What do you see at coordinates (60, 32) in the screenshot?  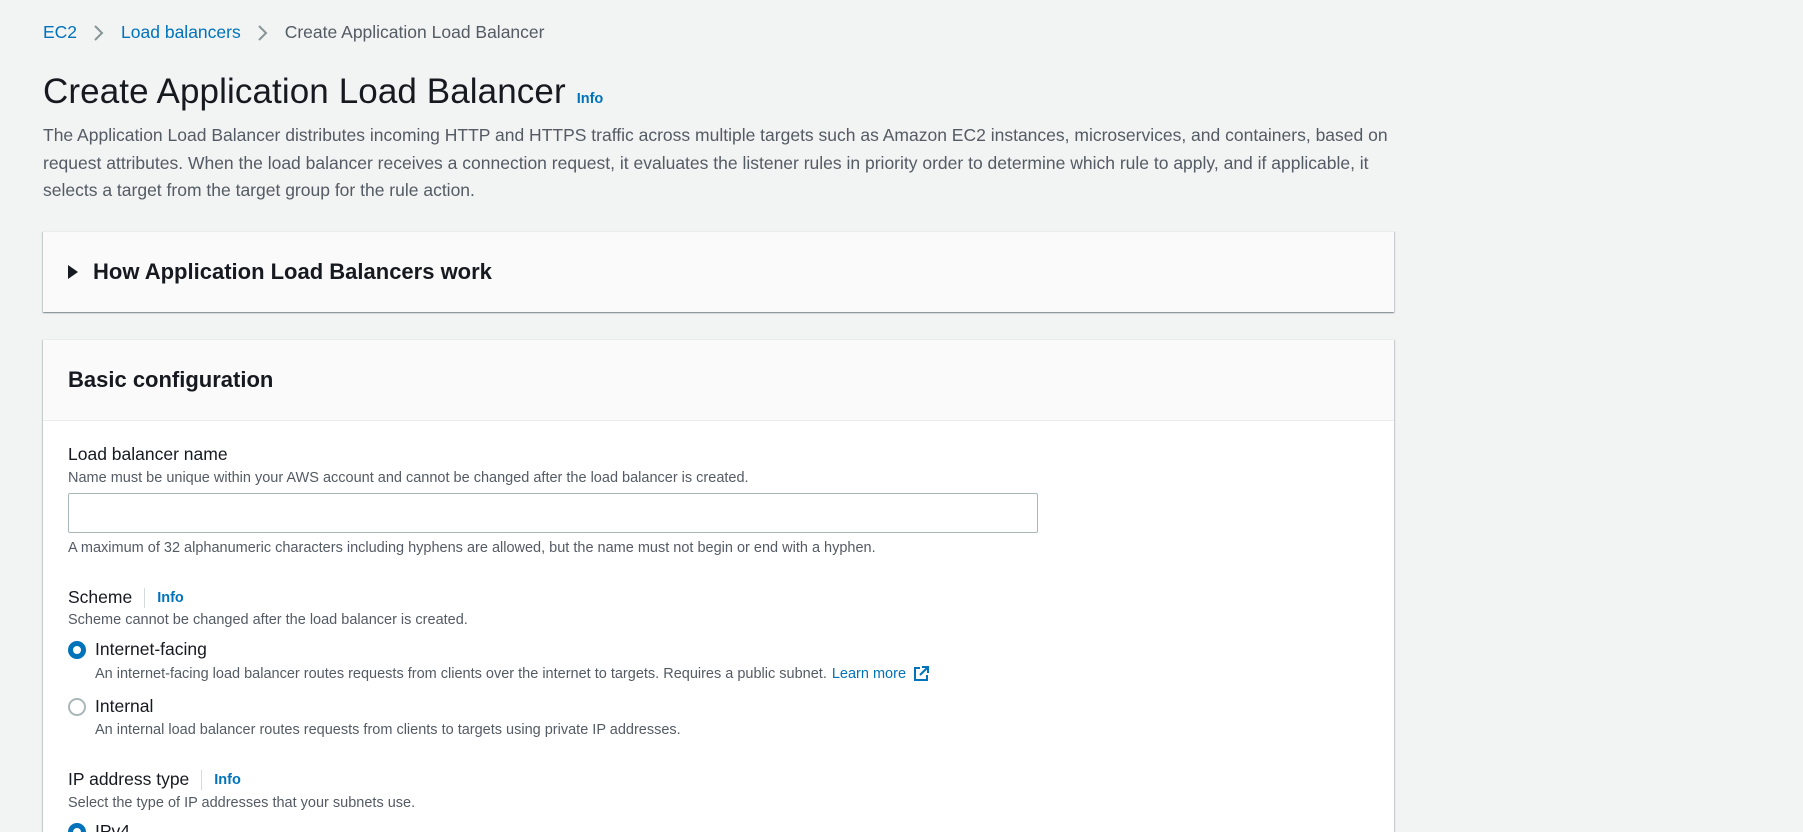 I see `breadcrumb-ec2: EC2` at bounding box center [60, 32].